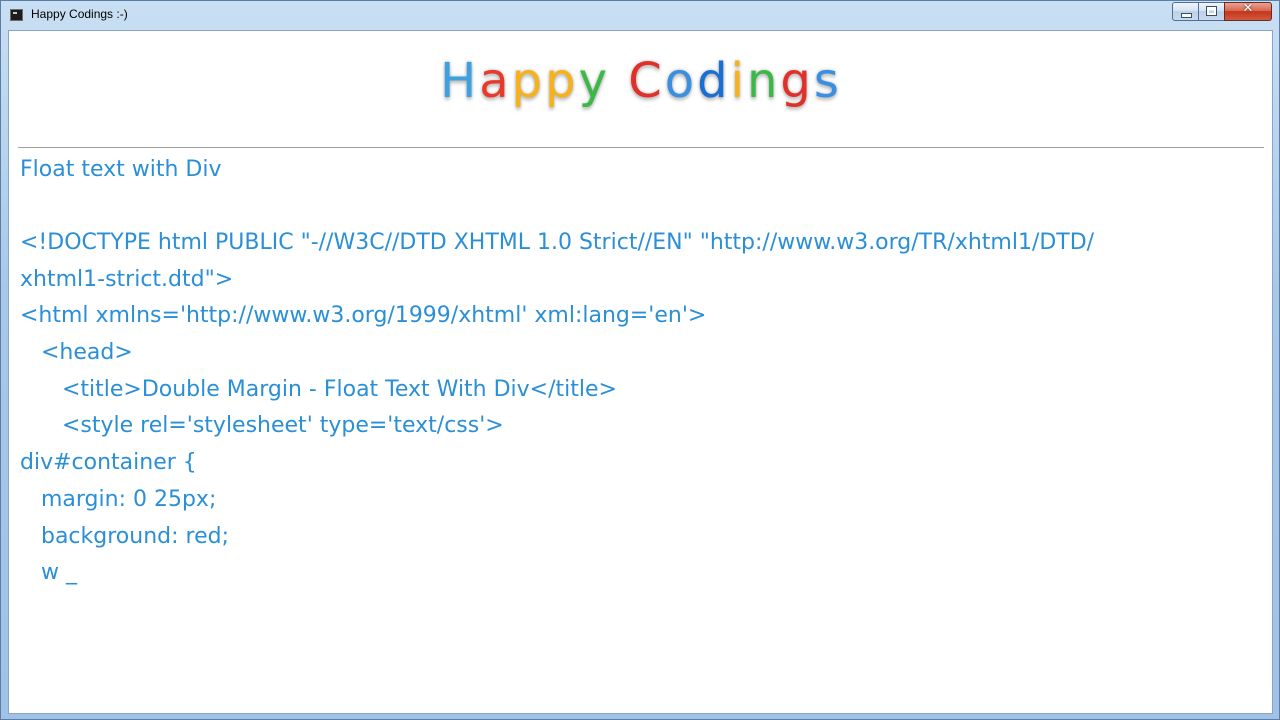 This screenshot has height=720, width=1280. What do you see at coordinates (262, 426) in the screenshot?
I see `code-line: <style rel='stylesheet' type='text/css'>` at bounding box center [262, 426].